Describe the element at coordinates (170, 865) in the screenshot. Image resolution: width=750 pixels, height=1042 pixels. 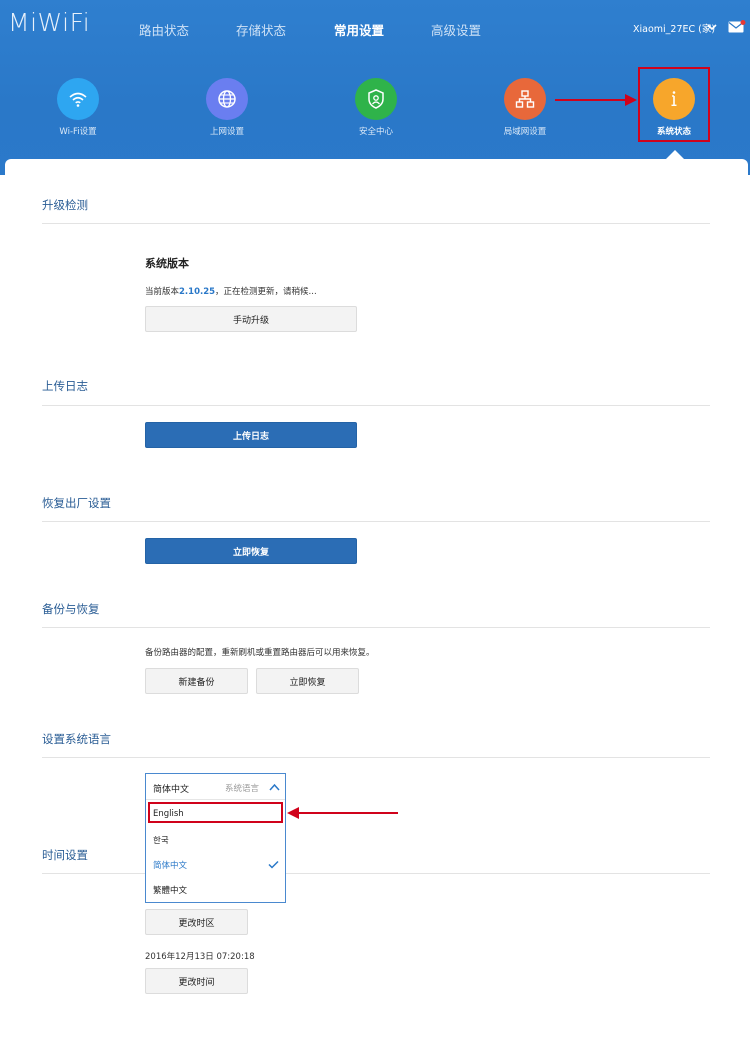
I see `language-option-simplified-chinese: 简体中文` at that location.